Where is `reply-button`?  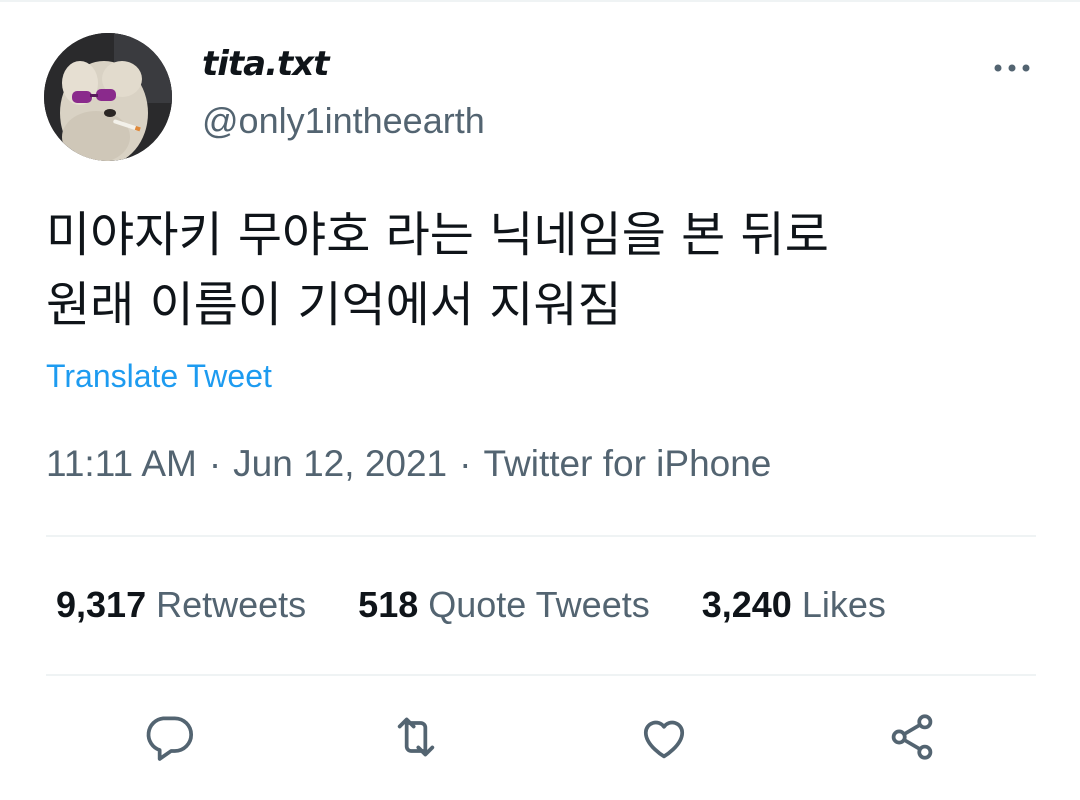
reply-button is located at coordinates (169, 737).